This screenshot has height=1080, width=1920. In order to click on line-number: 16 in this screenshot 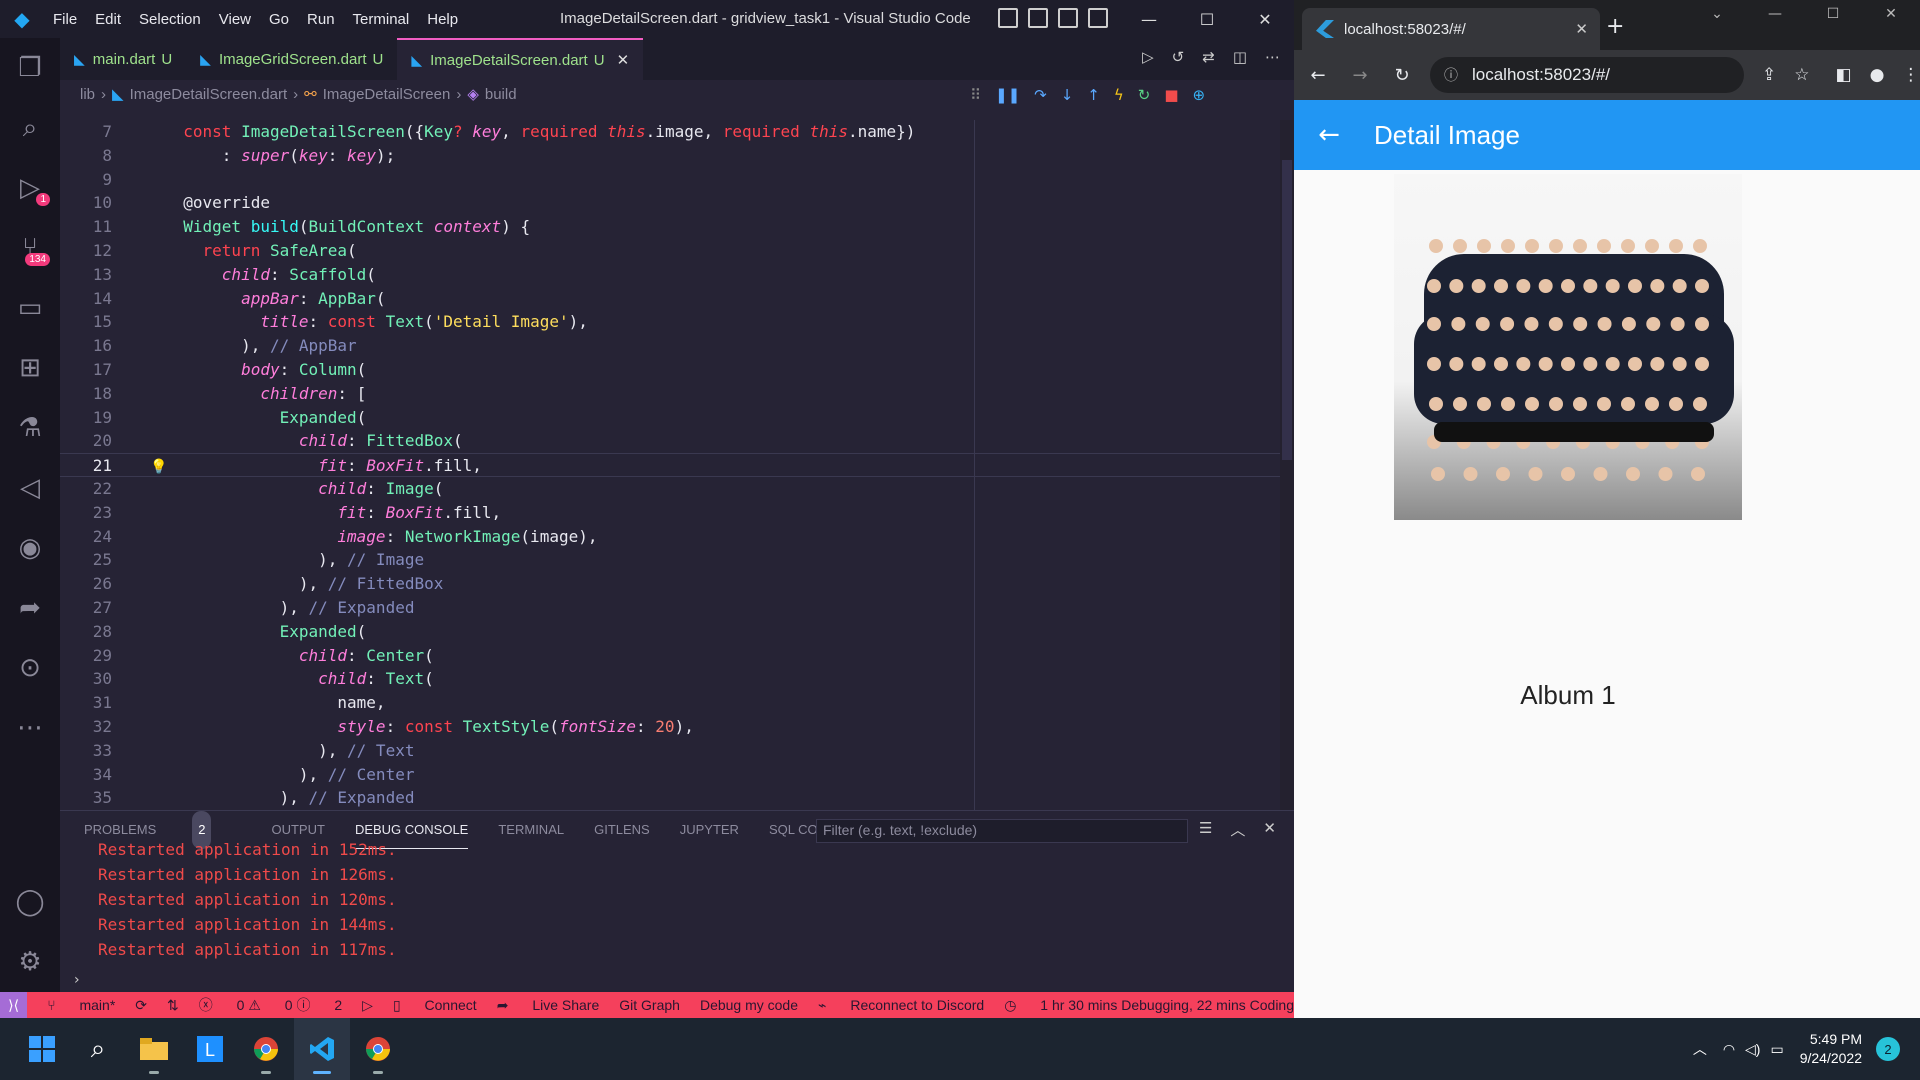, I will do `click(86, 346)`.